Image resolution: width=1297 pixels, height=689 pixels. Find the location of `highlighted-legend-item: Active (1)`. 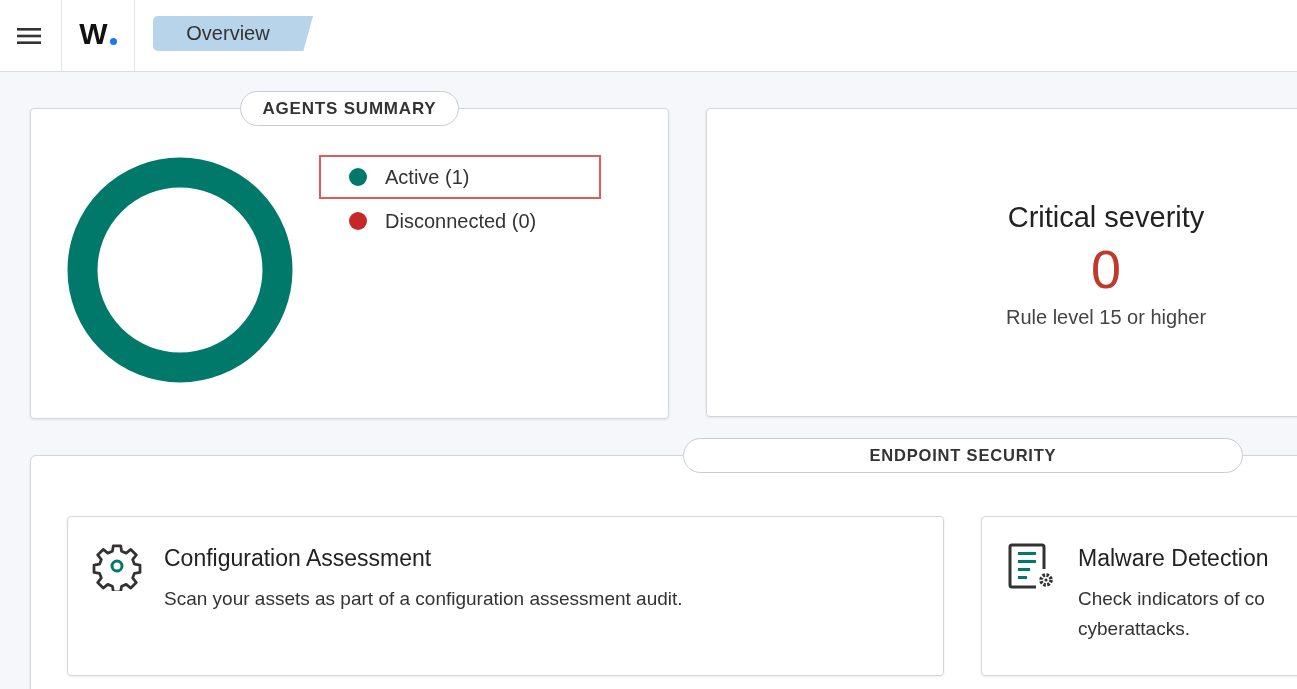

highlighted-legend-item: Active (1) is located at coordinates (460, 177).